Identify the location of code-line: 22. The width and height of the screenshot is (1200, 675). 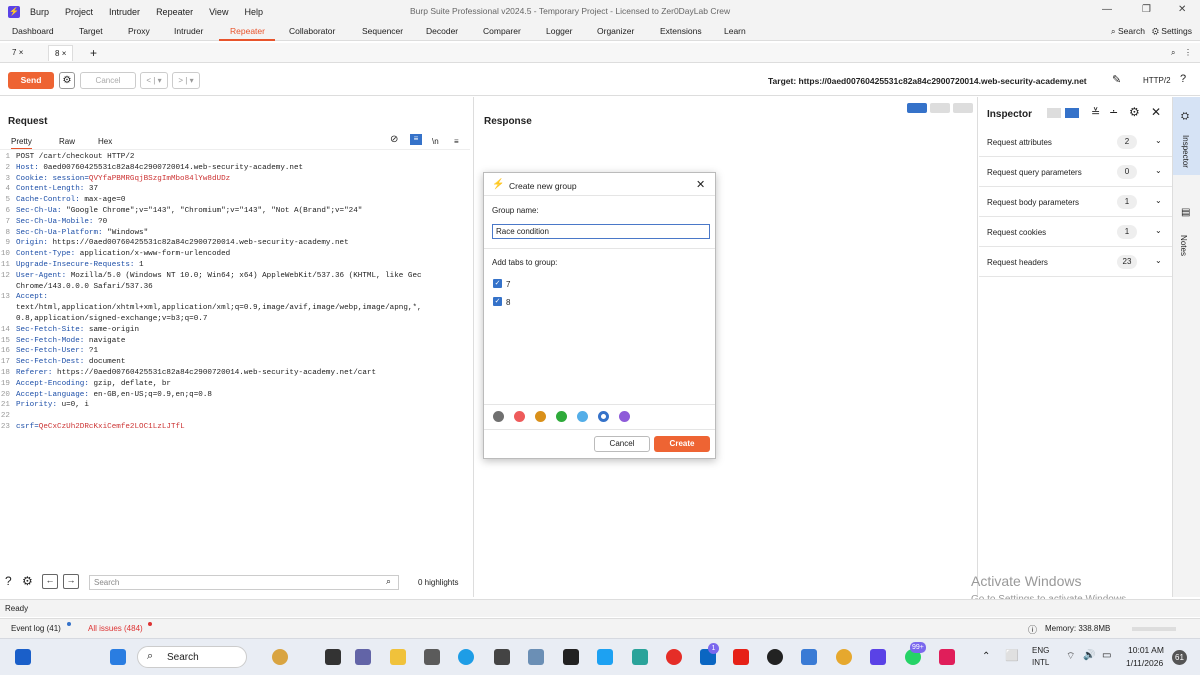
(235, 416).